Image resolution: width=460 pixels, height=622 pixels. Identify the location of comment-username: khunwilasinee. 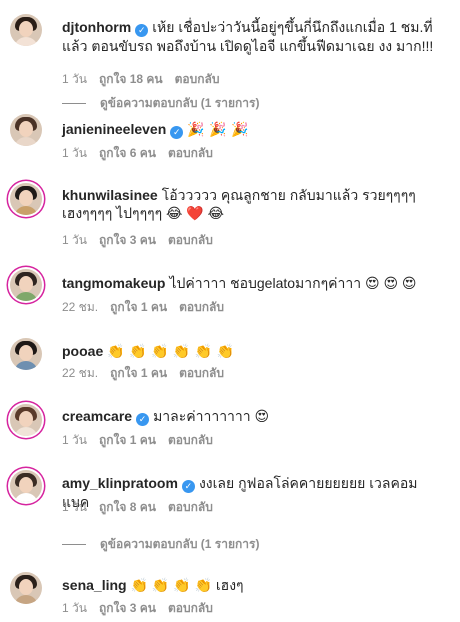
(110, 195).